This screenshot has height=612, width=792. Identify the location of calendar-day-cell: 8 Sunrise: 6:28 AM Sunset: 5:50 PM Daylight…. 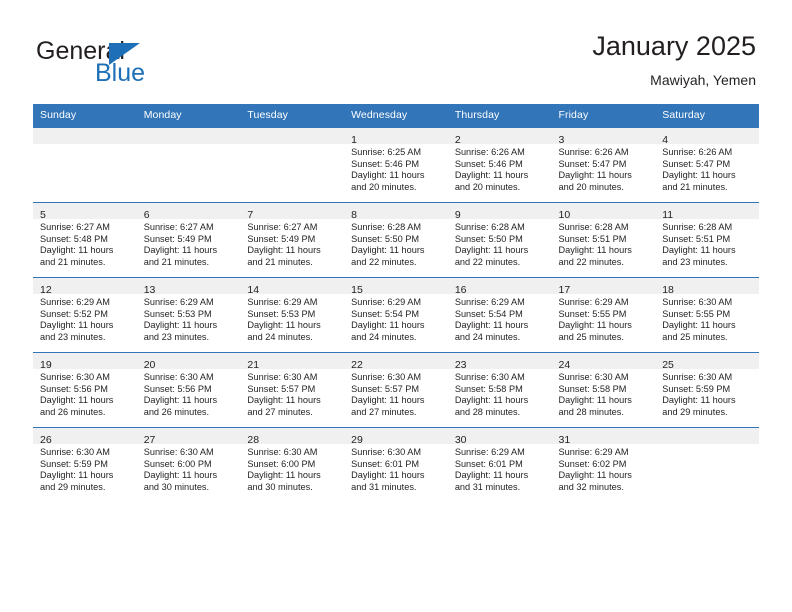
(396, 240).